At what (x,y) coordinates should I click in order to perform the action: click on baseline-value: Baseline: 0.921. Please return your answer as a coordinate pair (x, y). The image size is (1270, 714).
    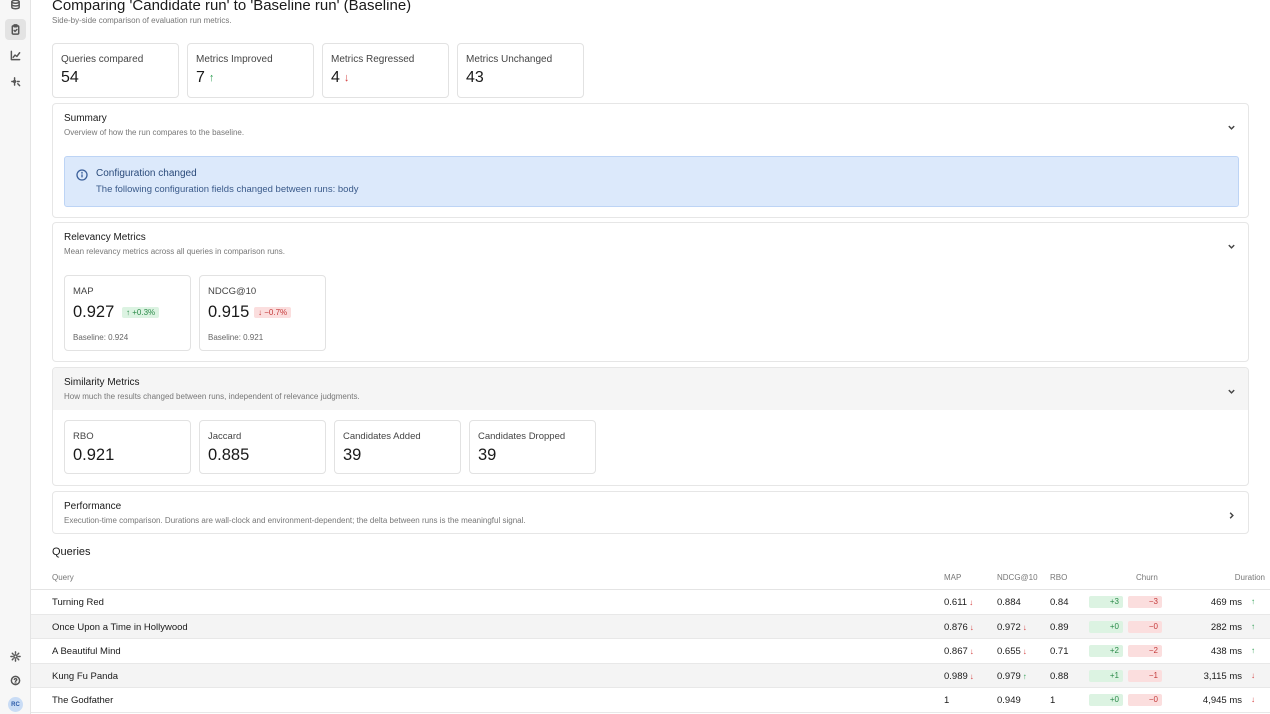
    Looking at the image, I should click on (236, 337).